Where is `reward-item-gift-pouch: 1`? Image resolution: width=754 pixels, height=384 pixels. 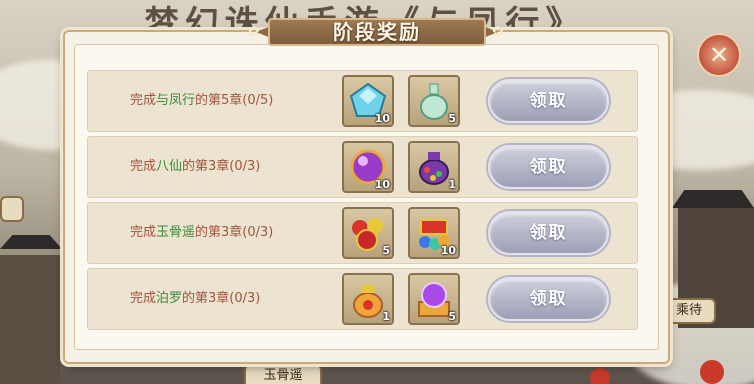
reward-item-gift-pouch: 1 is located at coordinates (434, 167).